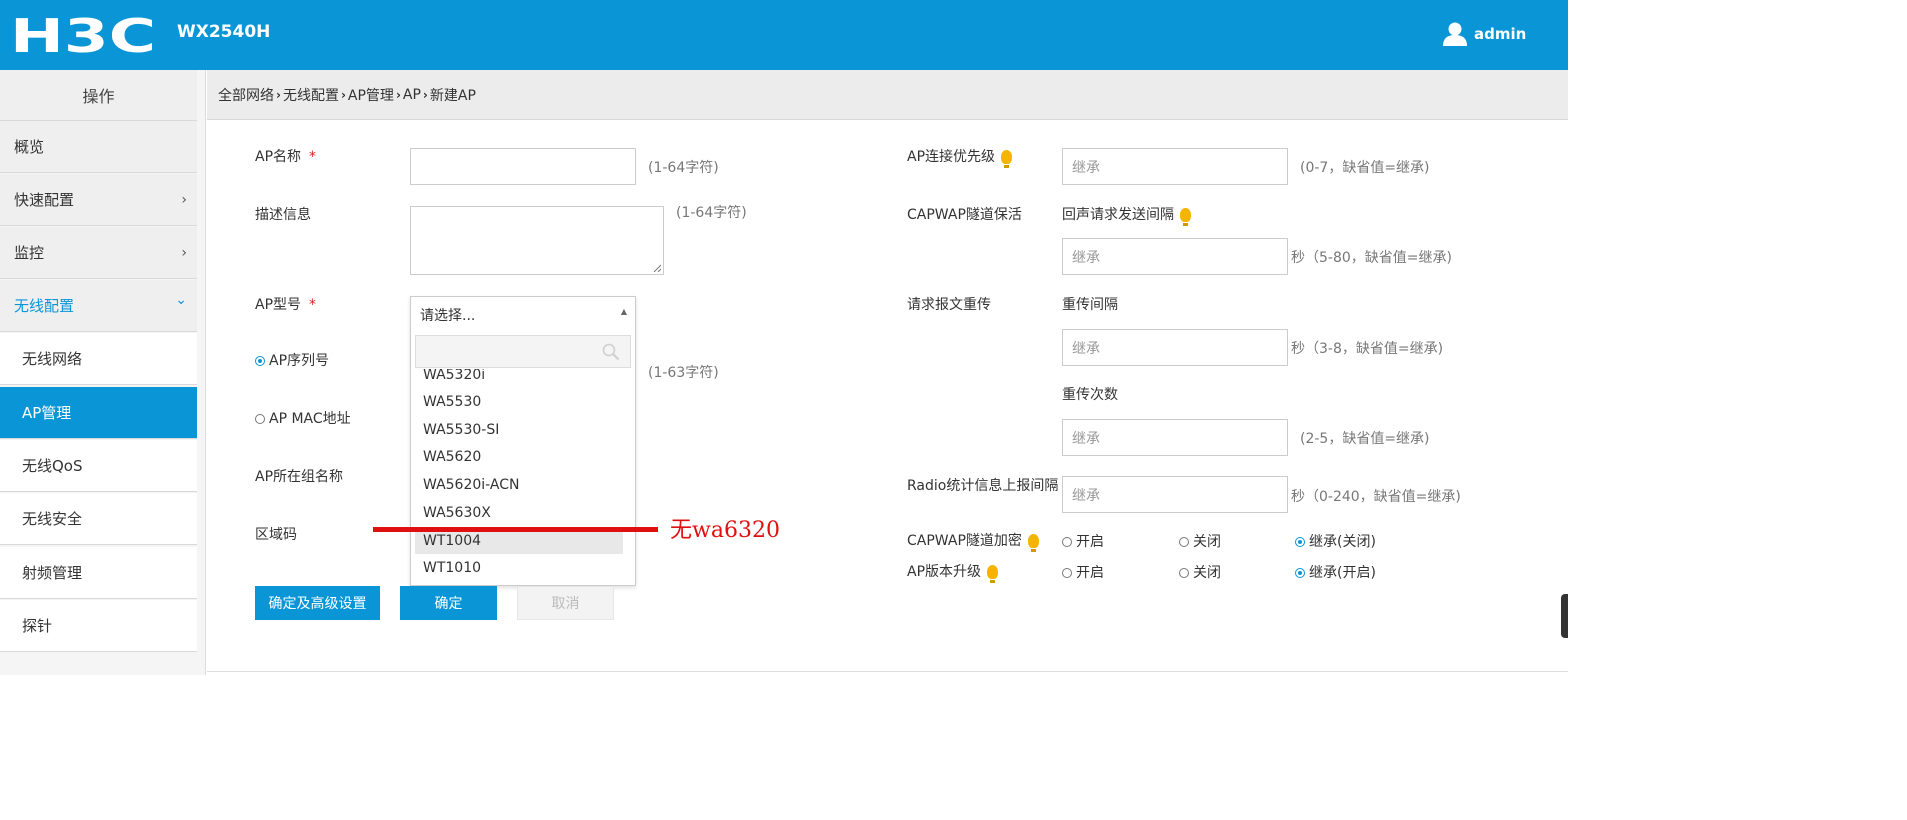 The image size is (1907, 820). Describe the element at coordinates (299, 477) in the screenshot. I see `ap-group-label: AP所在组名称` at that location.